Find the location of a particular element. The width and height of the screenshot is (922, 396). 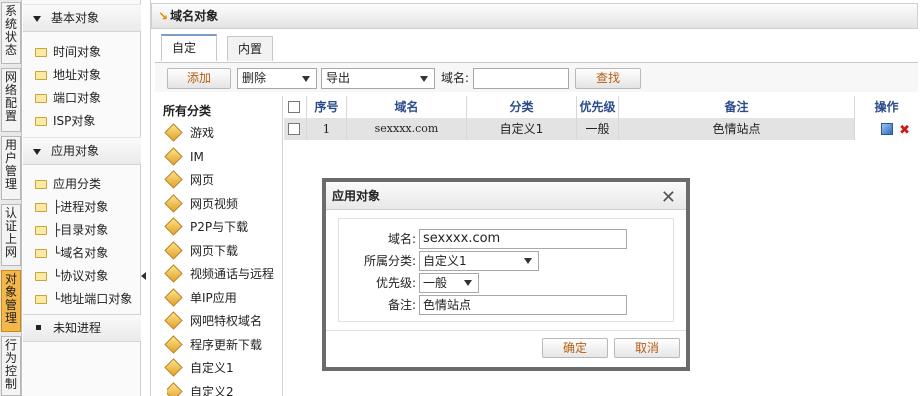

category-item: 游戏 is located at coordinates (189, 133).